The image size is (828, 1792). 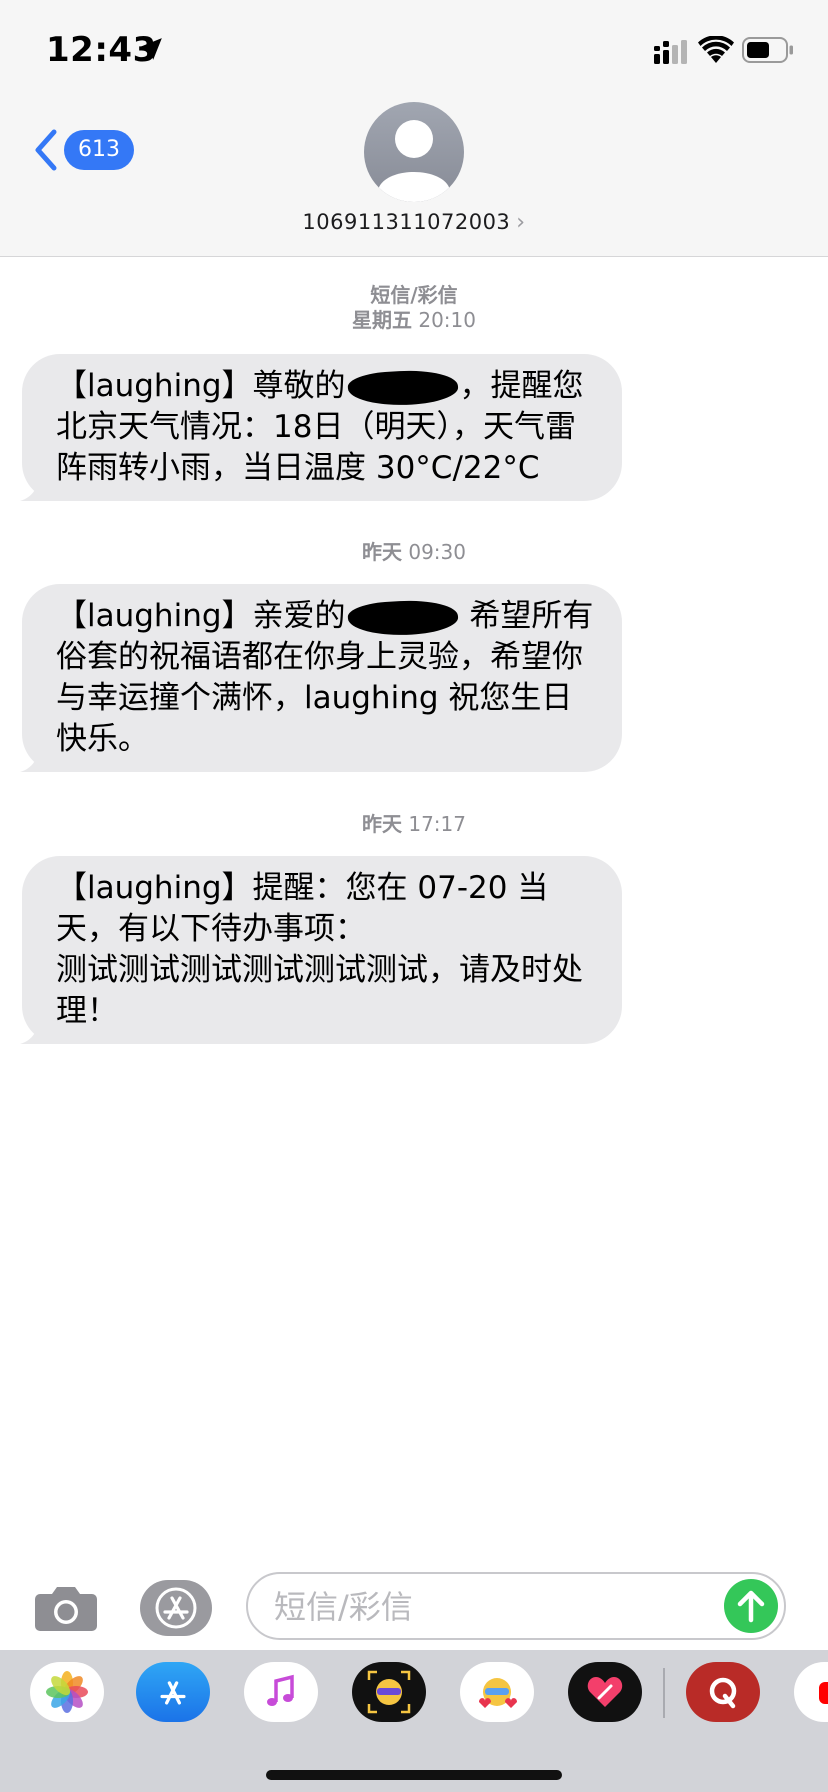 I want to click on location-arrow-icon, so click(x=151, y=49).